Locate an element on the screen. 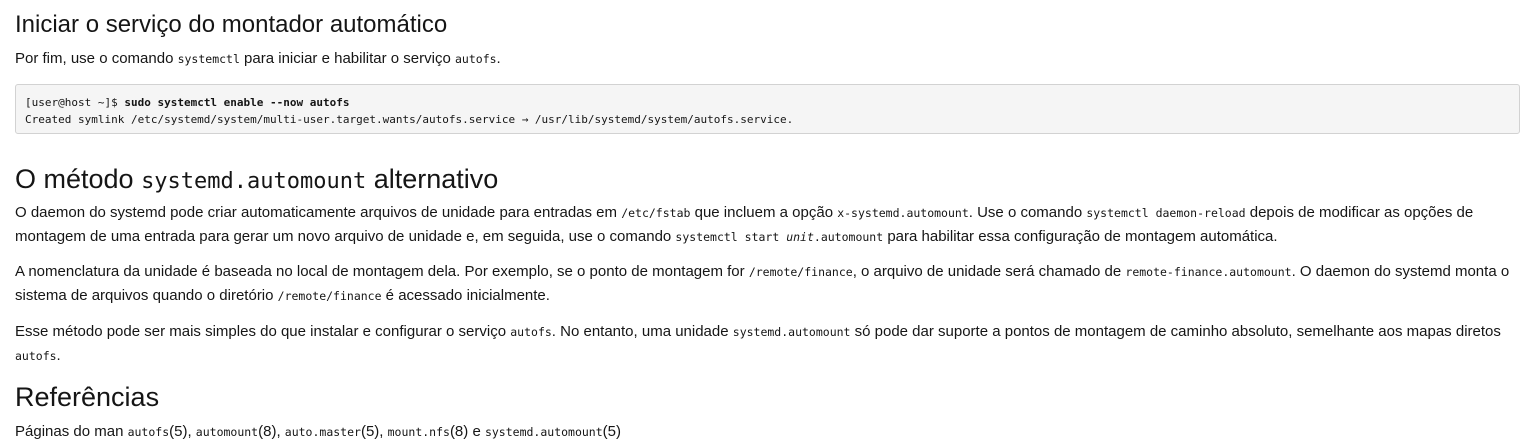 The width and height of the screenshot is (1540, 446). man-page-ref: automount is located at coordinates (227, 432).